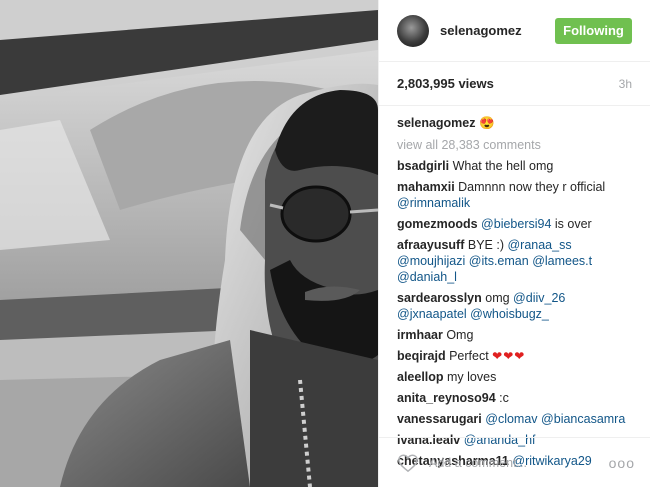  Describe the element at coordinates (445, 83) in the screenshot. I see `view-count: 2,803,995 views` at that location.